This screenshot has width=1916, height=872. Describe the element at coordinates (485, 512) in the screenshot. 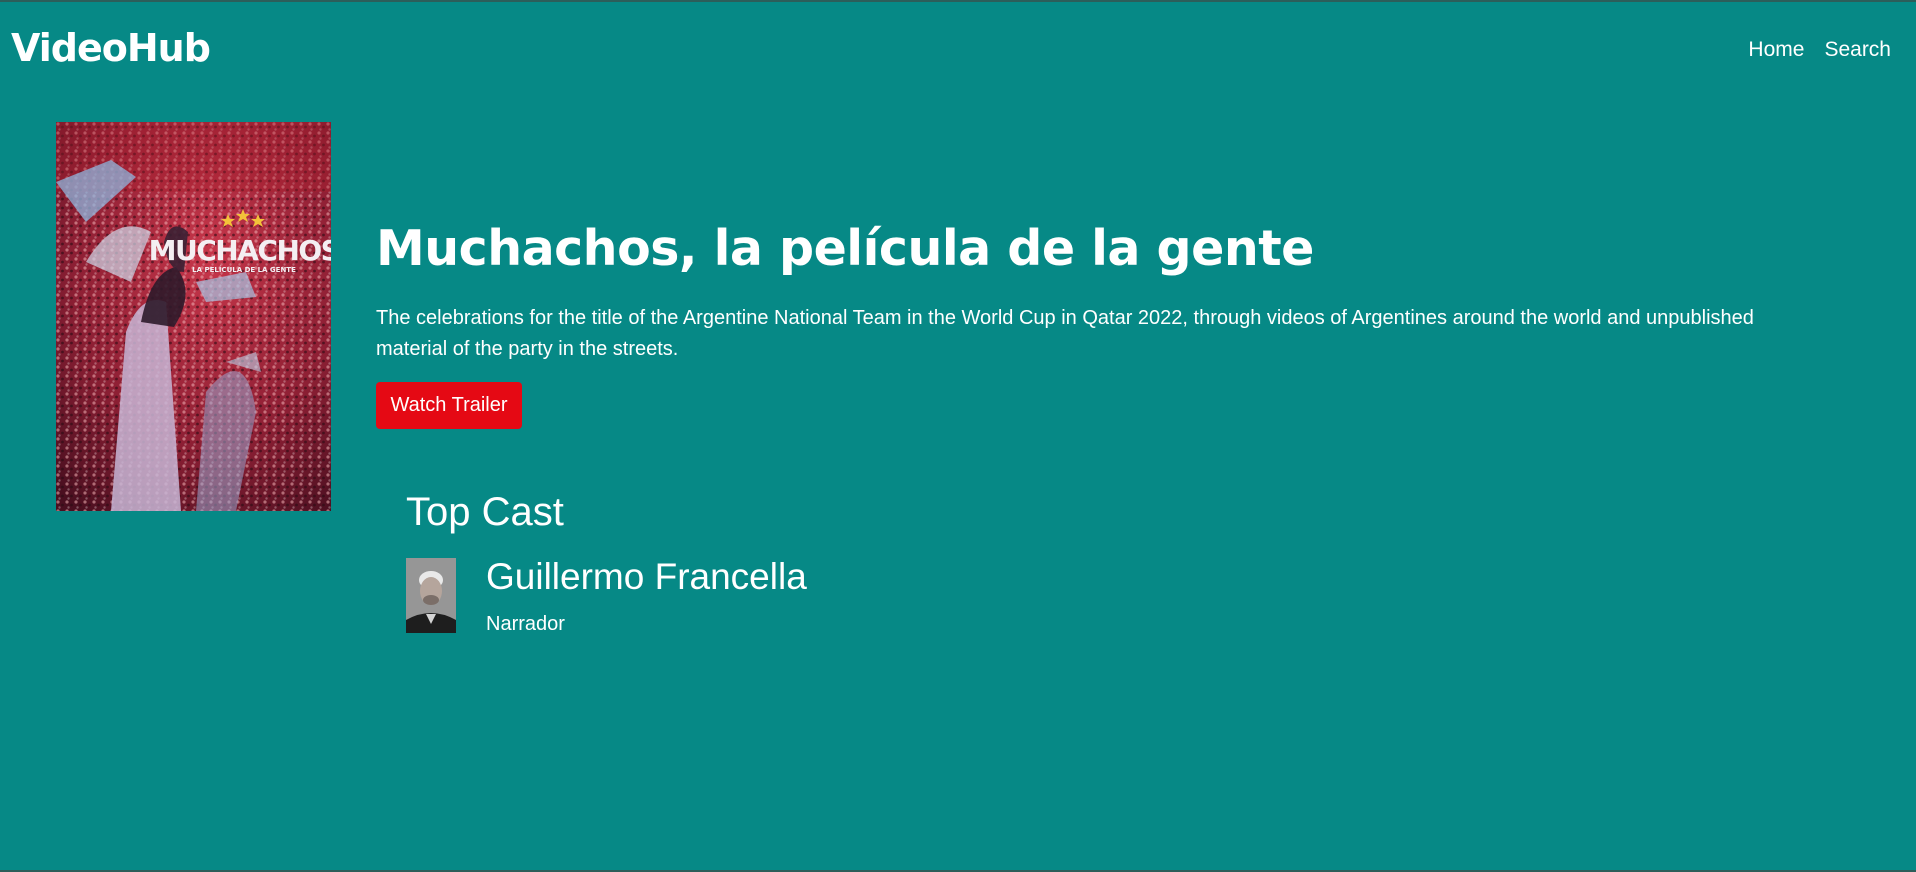

I see `top-cast-heading: Top Cast` at that location.